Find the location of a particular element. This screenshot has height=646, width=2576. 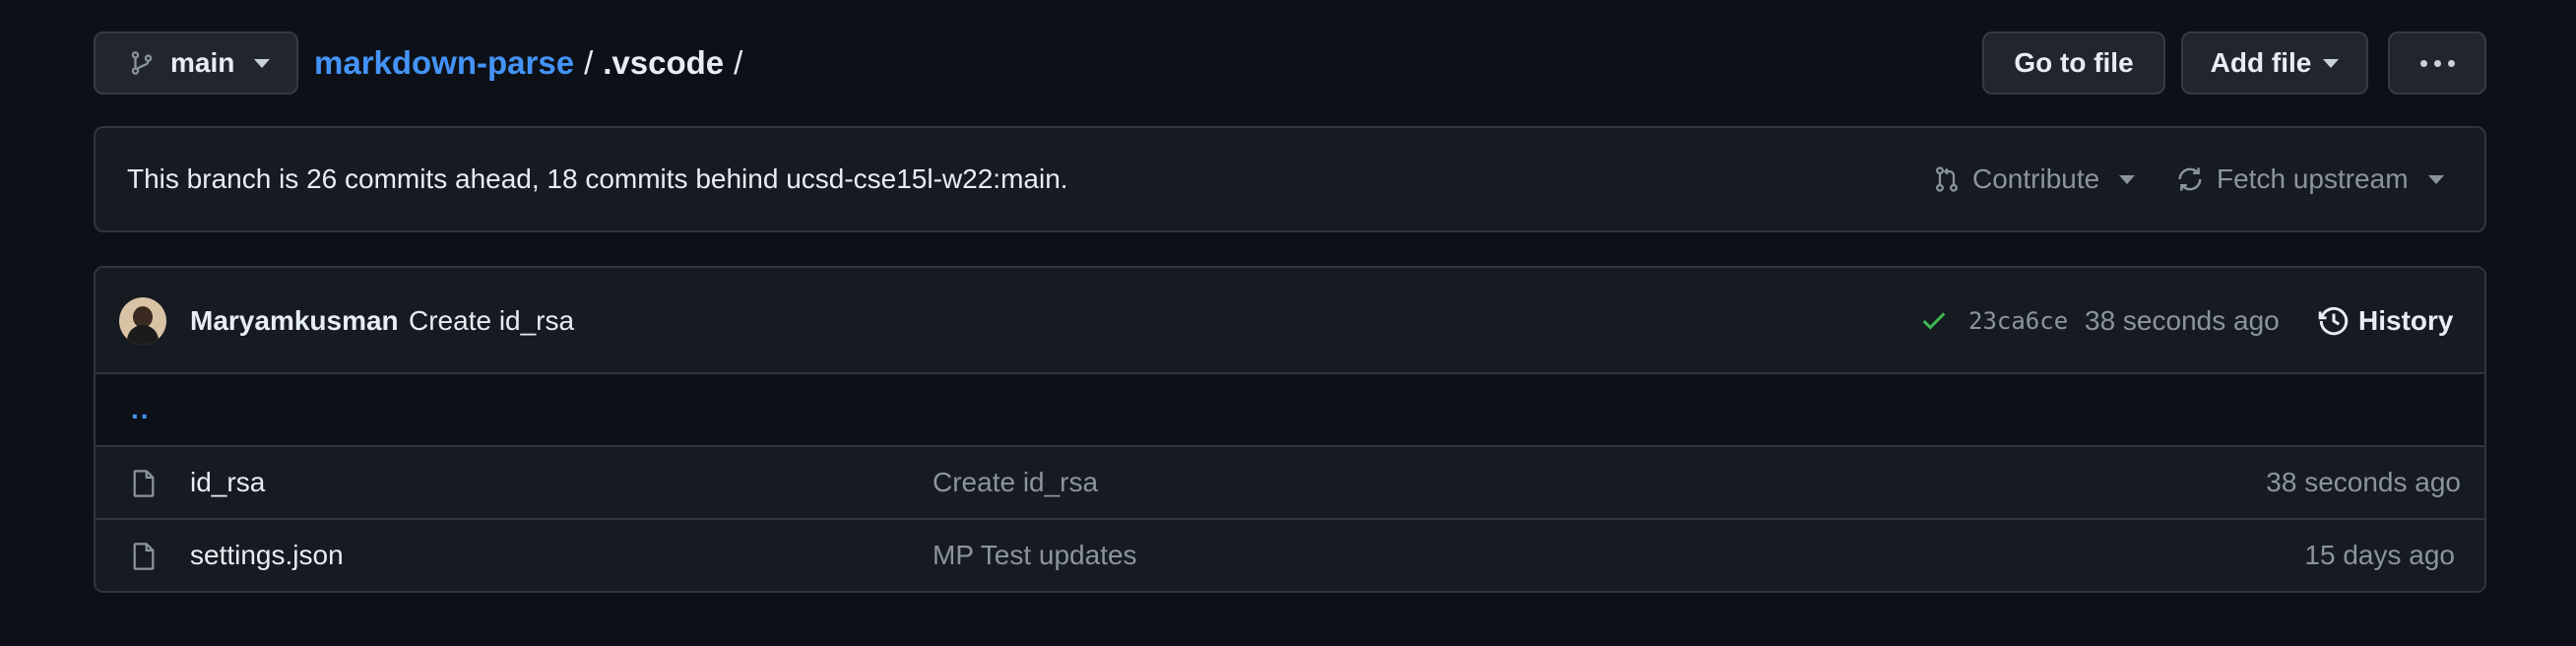

history-icon is located at coordinates (2333, 321).